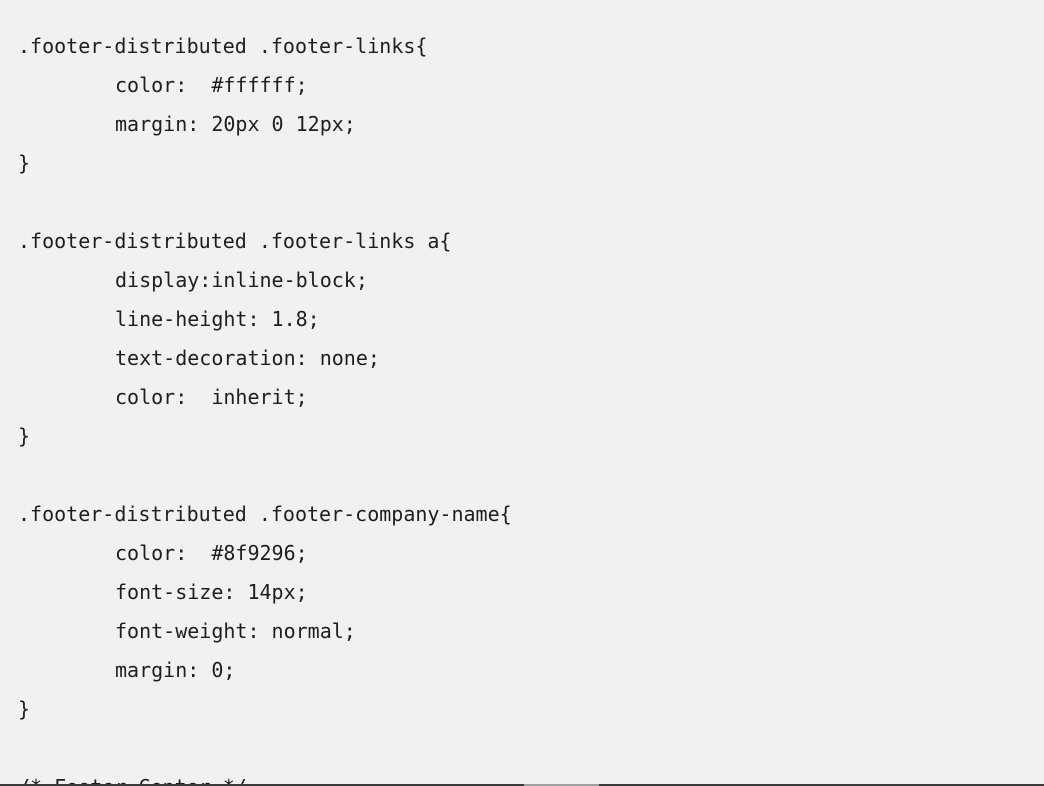 This screenshot has height=786, width=1044. What do you see at coordinates (217, 319) in the screenshot?
I see `code-line-declaration: line-height: 1.8;` at bounding box center [217, 319].